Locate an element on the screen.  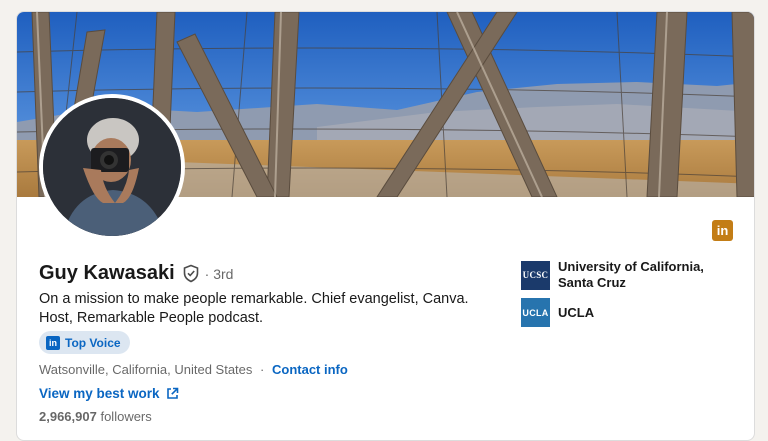
education-name: University of California, Santa Cruz is located at coordinates (631, 274).